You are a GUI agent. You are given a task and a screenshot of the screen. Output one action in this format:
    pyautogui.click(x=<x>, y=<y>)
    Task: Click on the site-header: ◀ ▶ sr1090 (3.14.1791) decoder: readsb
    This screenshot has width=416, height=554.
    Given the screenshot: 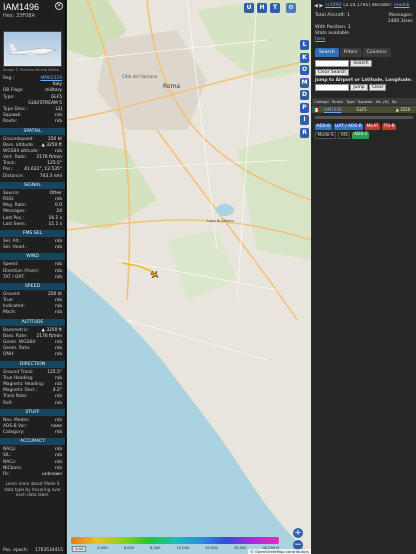 What is the action you would take?
    pyautogui.click(x=364, y=5)
    